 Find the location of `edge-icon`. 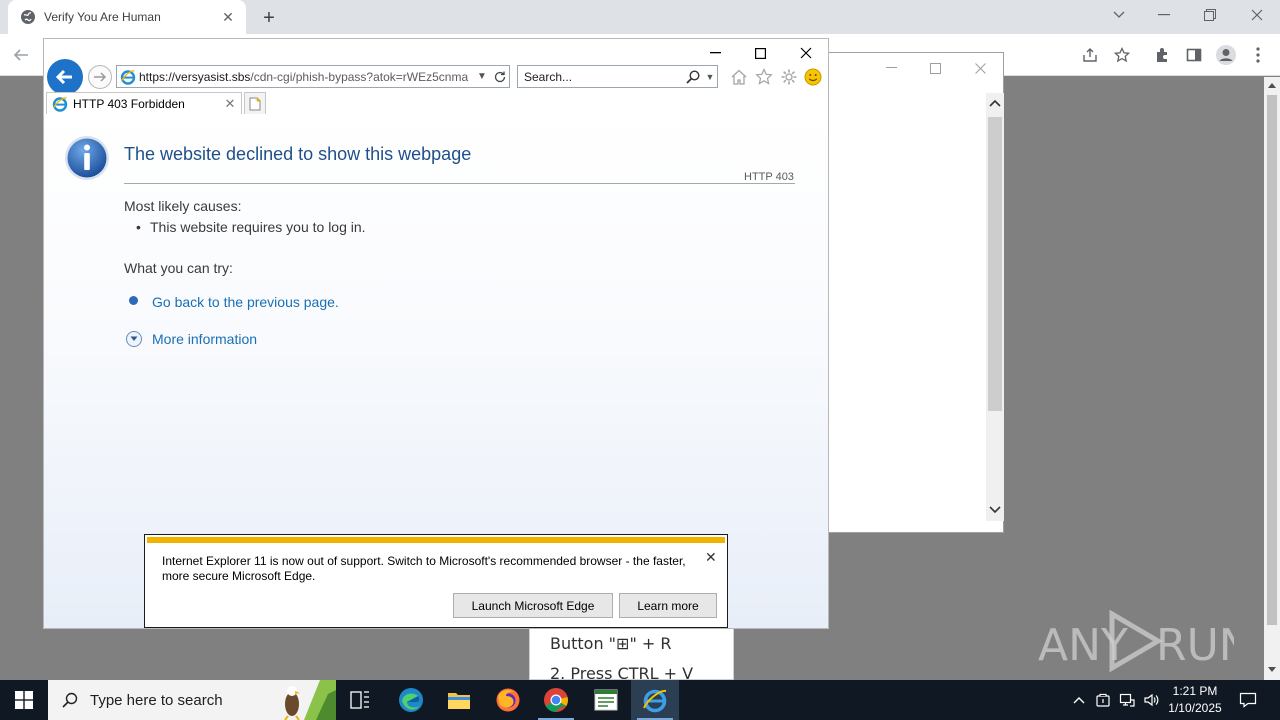

edge-icon is located at coordinates (411, 700).